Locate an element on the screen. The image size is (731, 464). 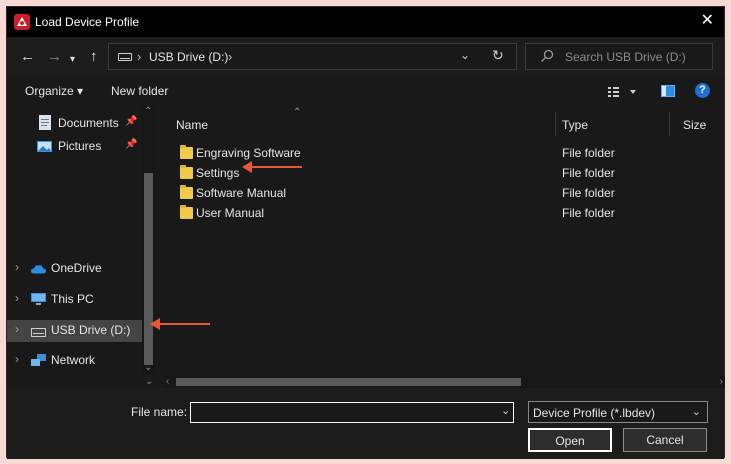
scroll-up-icon: ⌃ is located at coordinates (148, 112).